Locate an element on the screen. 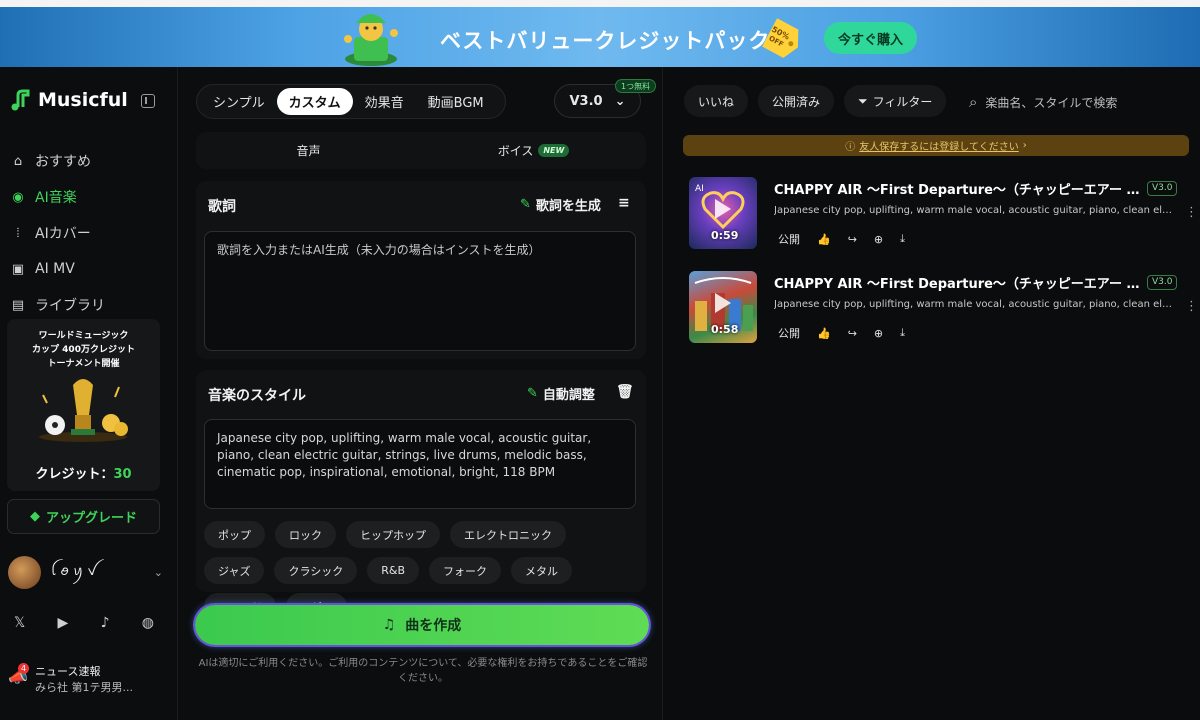 This screenshot has width=1200, height=720. filter-published: 公開済み is located at coordinates (796, 101).